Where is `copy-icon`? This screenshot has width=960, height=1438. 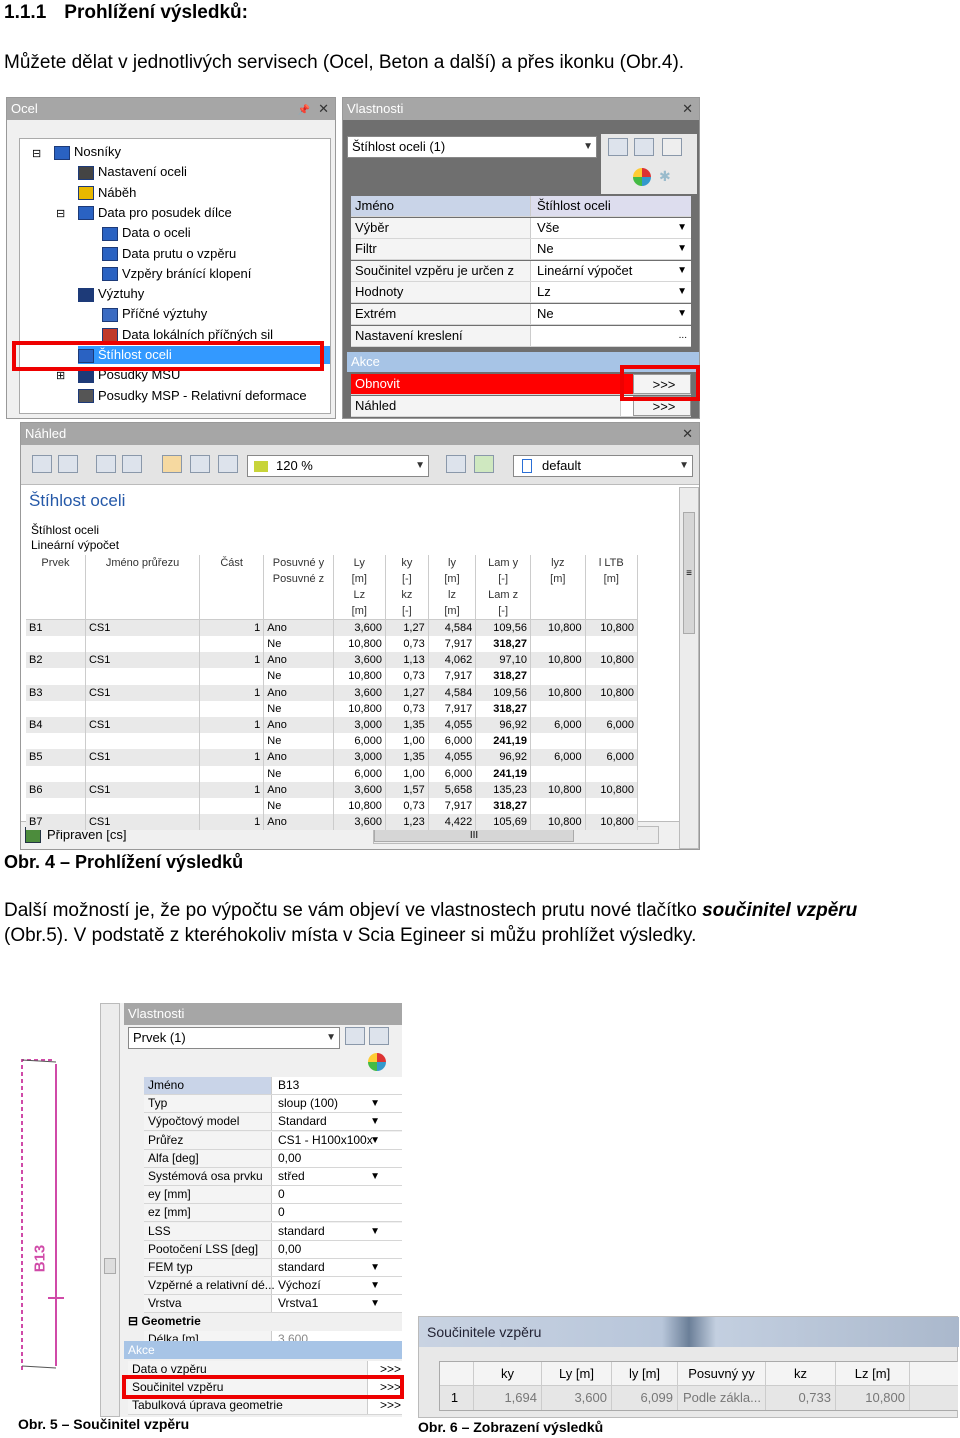
copy-icon is located at coordinates (42, 464).